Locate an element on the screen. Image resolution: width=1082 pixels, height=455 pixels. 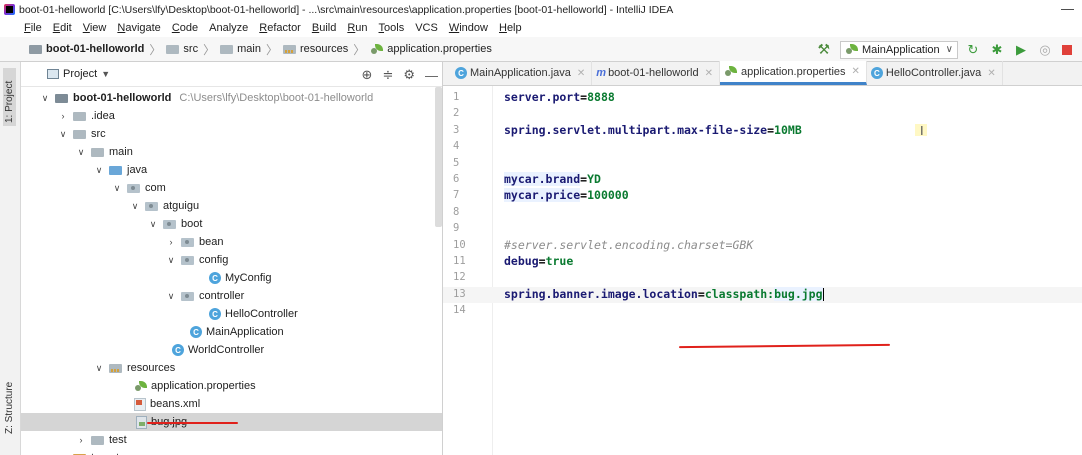
tab-label: boot-01-helloworld is located at coordinates (653, 73).